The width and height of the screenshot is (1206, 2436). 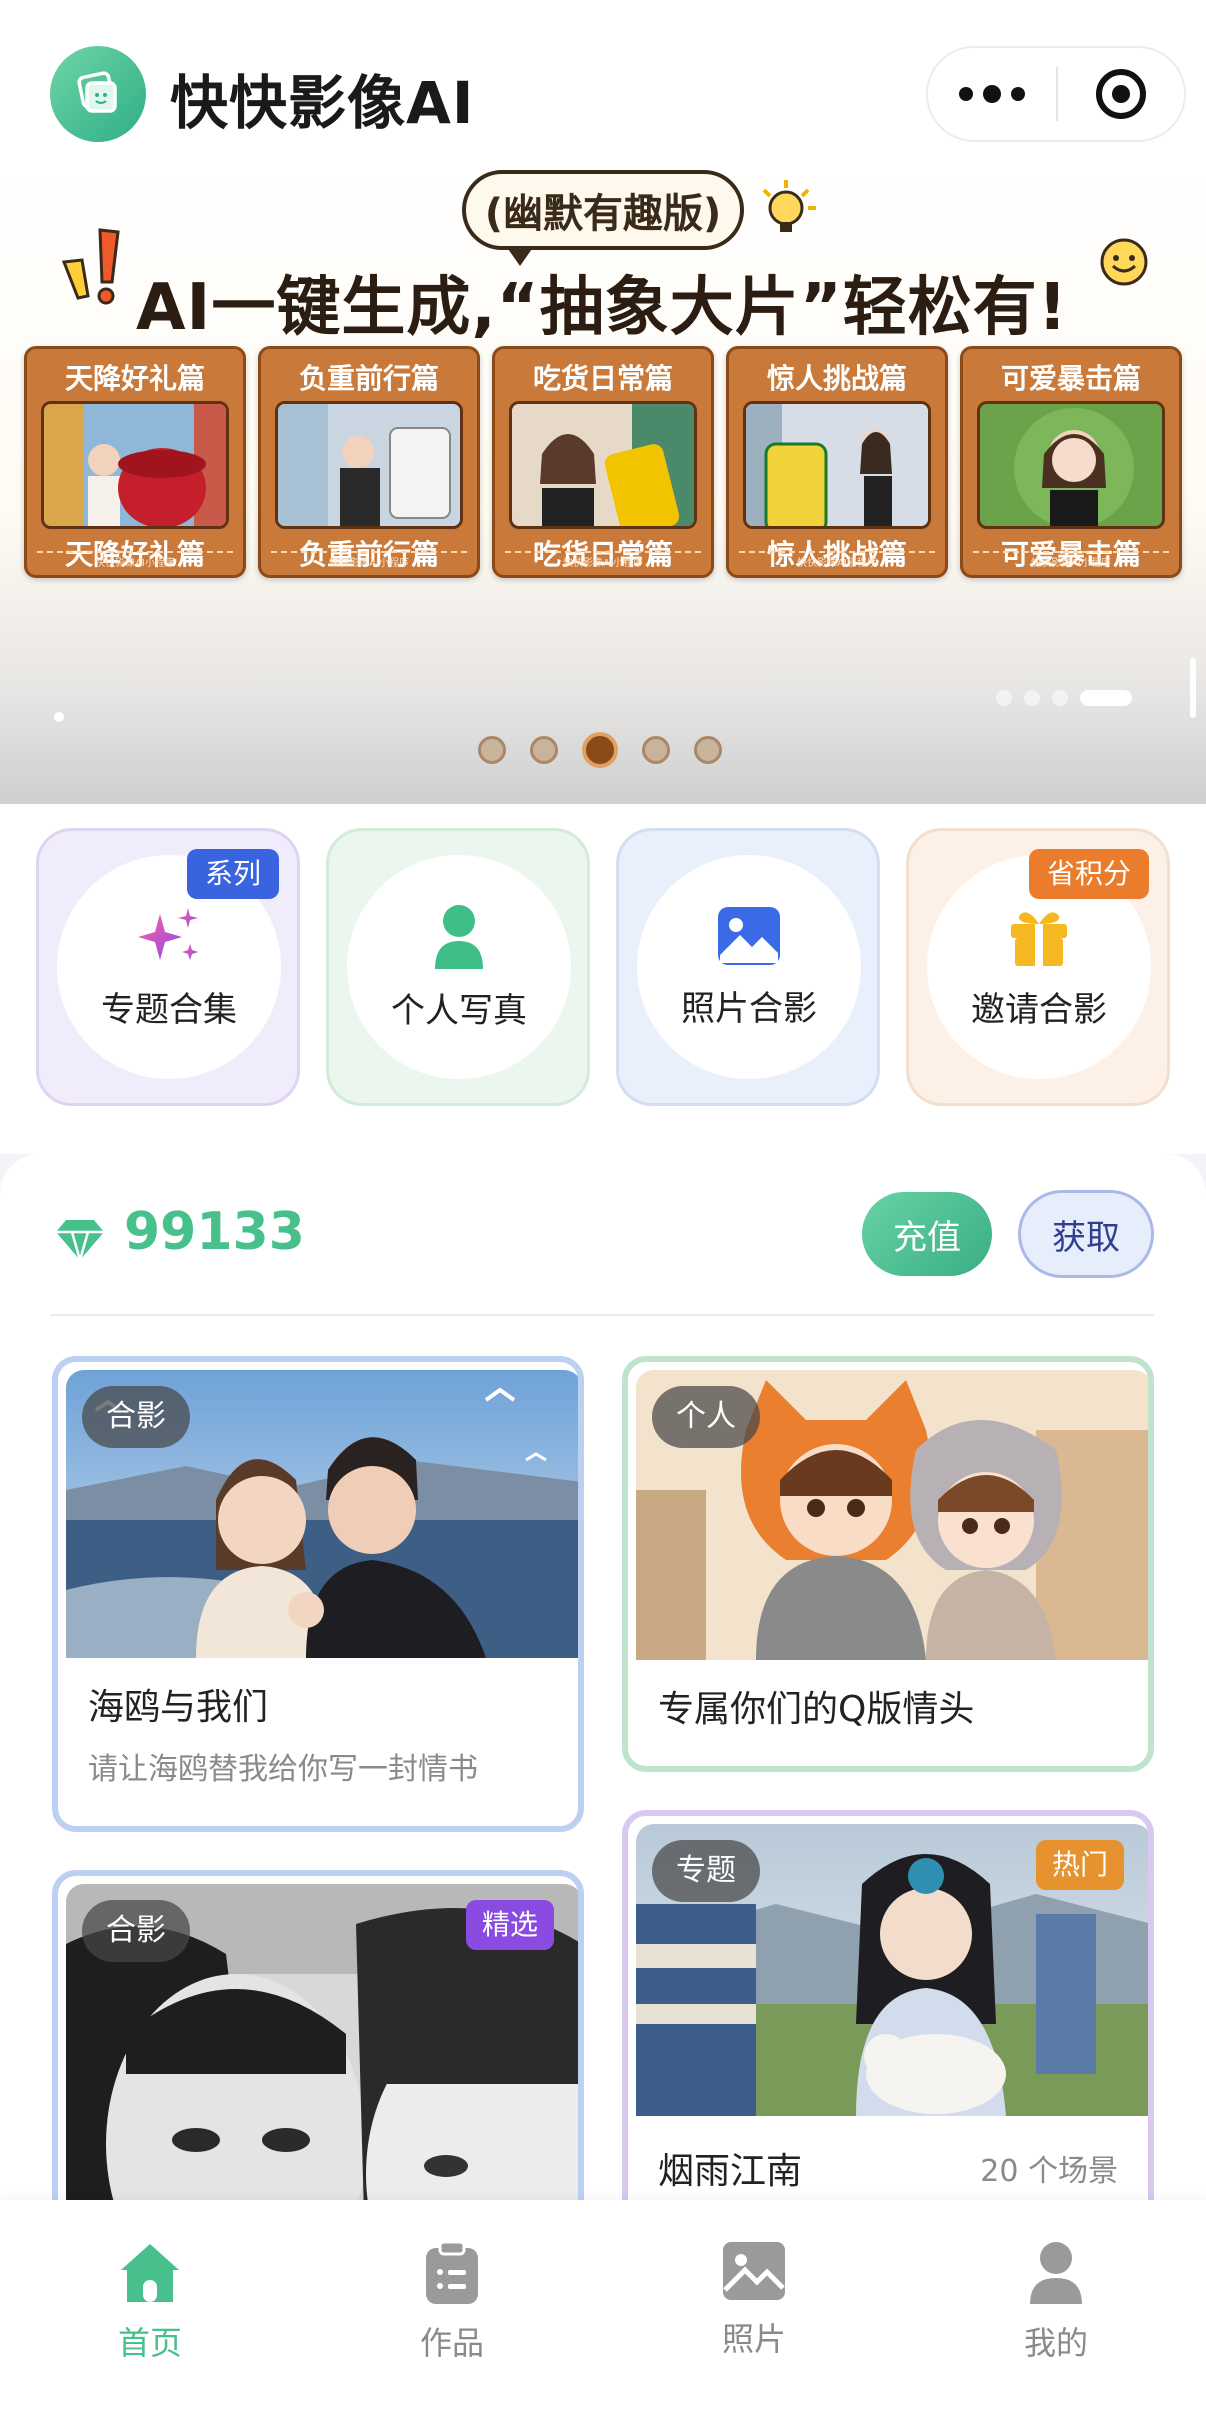 What do you see at coordinates (749, 1008) in the screenshot?
I see `quick-action-label: 照片合影` at bounding box center [749, 1008].